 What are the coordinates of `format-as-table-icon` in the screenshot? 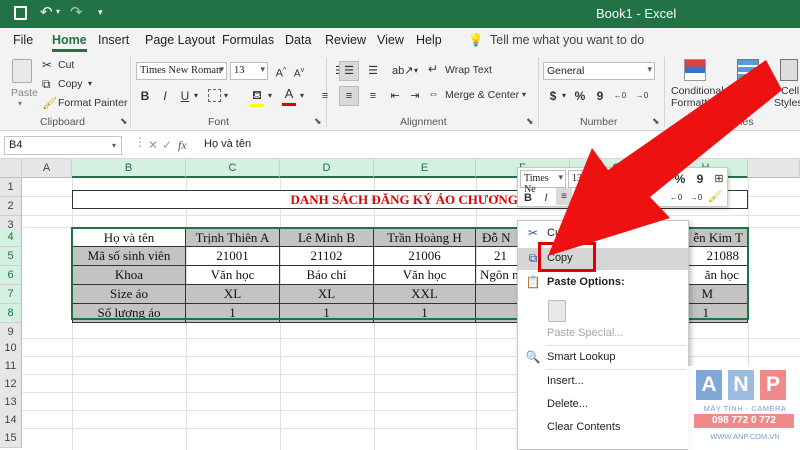 It's located at (748, 70).